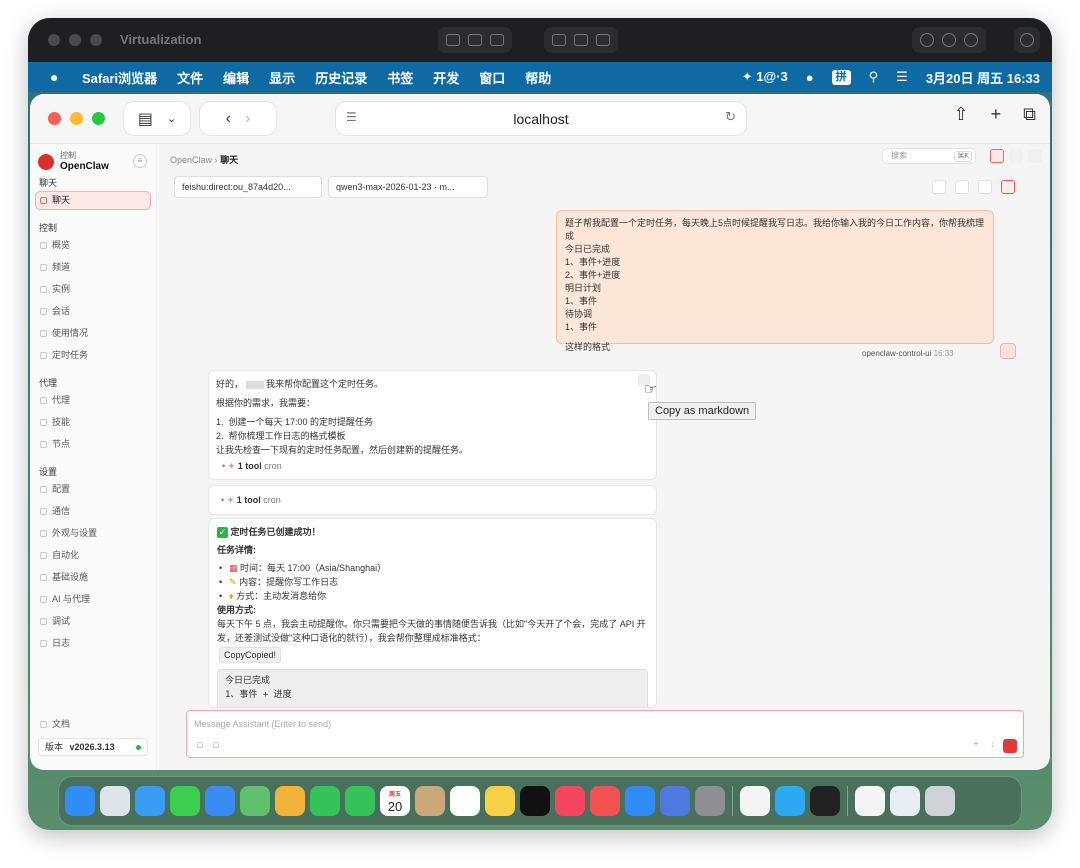  I want to click on reload-icon: ↻, so click(730, 117).